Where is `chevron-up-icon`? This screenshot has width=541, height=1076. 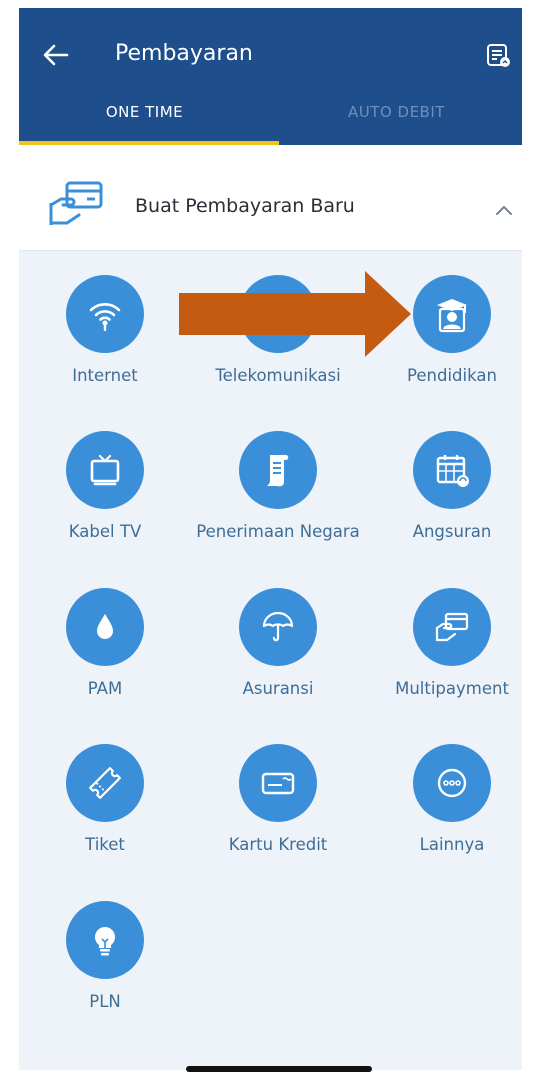
chevron-up-icon is located at coordinates (504, 210).